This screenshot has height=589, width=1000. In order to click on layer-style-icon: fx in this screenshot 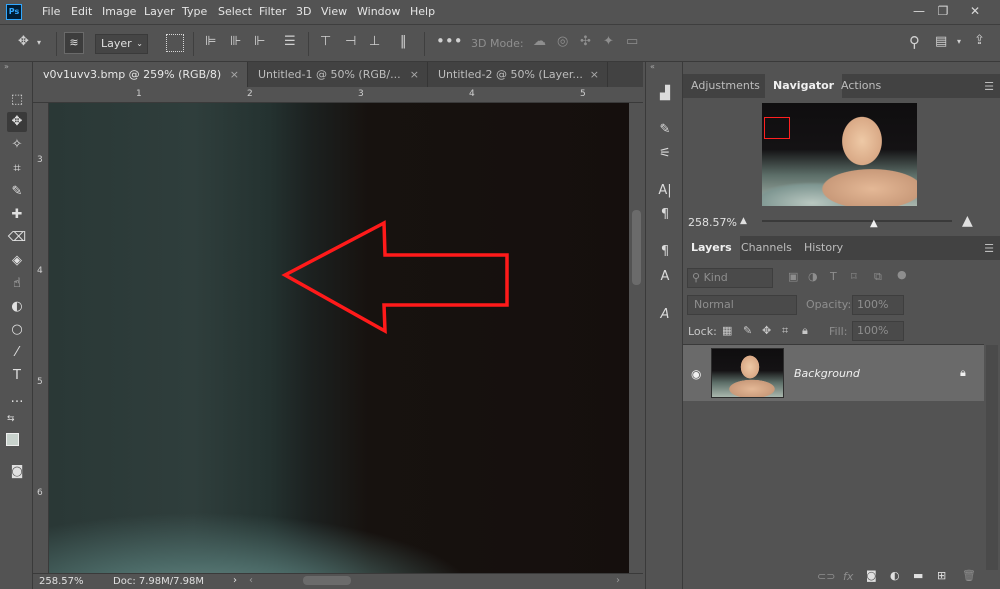, I will do `click(848, 576)`.